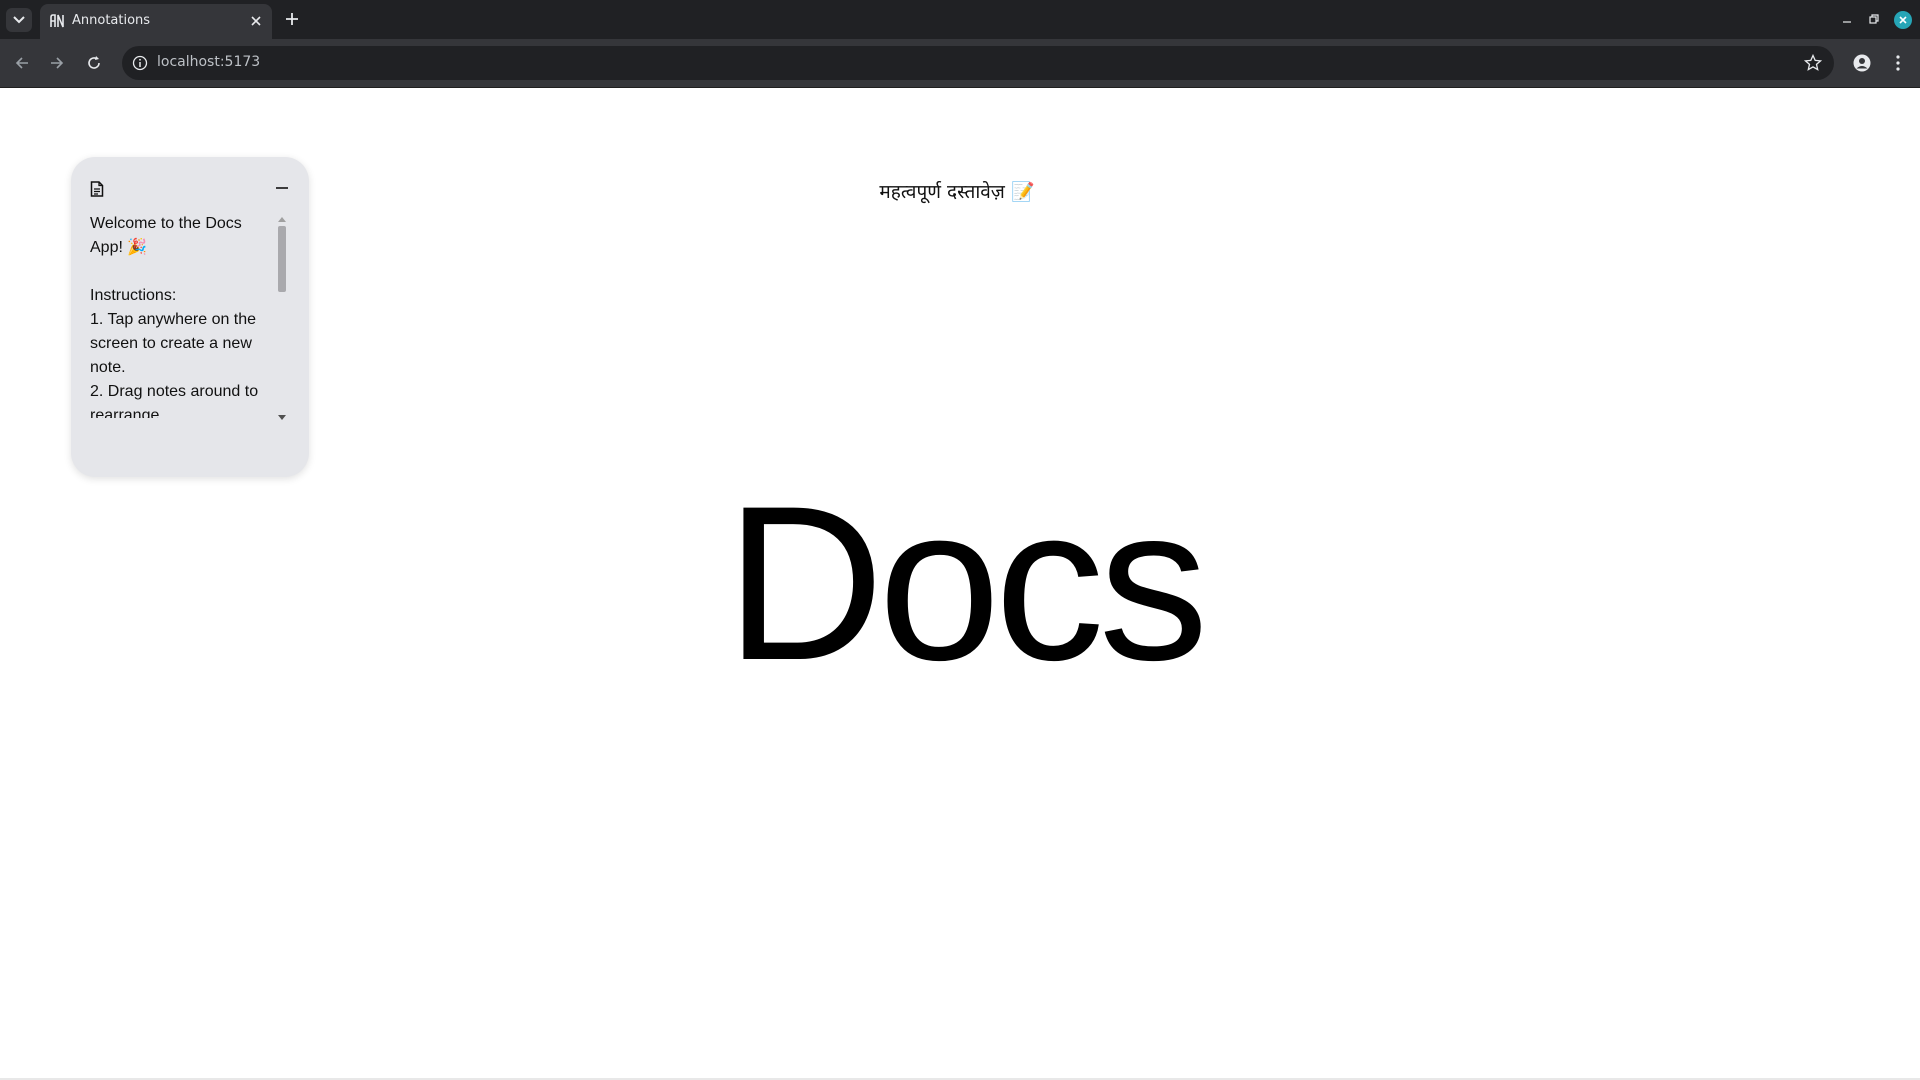 The width and height of the screenshot is (1920, 1080). What do you see at coordinates (960, 19) in the screenshot?
I see `browser-tab-strip: Annotations` at bounding box center [960, 19].